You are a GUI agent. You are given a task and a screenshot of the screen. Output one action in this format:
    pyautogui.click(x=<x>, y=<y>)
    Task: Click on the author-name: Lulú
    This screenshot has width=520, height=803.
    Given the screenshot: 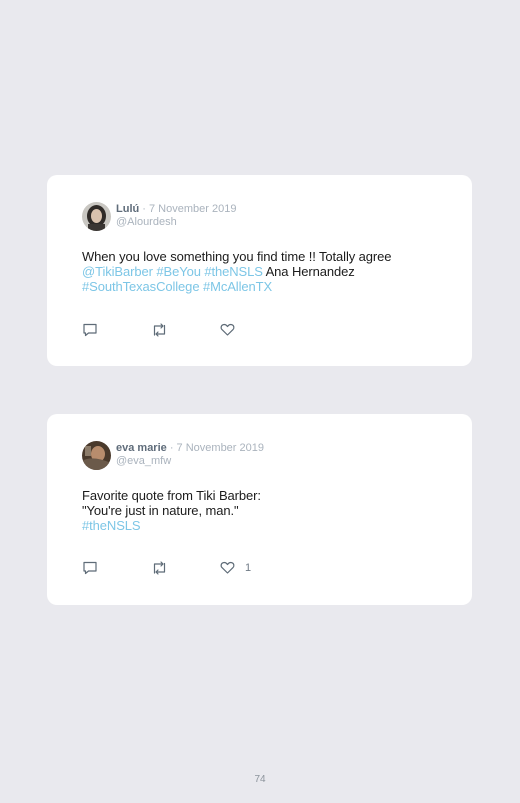 What is the action you would take?
    pyautogui.click(x=127, y=209)
    